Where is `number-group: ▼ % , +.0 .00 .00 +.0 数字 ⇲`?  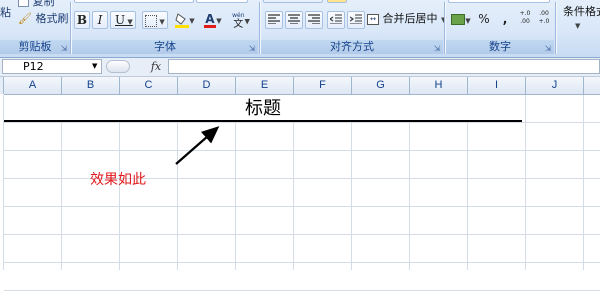 number-group: ▼ % , +.0 .00 .00 +.0 数字 ⇲ is located at coordinates (500, 28).